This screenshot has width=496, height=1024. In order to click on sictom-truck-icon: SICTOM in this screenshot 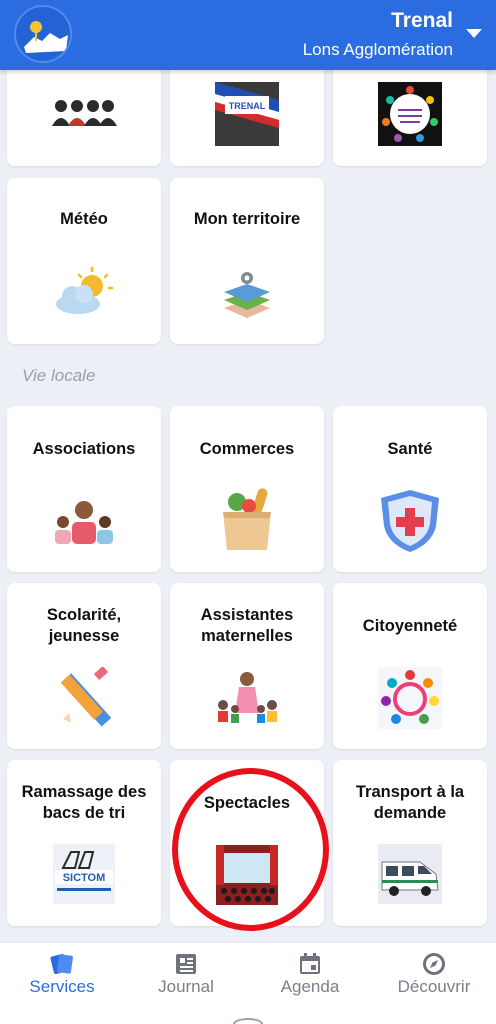, I will do `click(84, 874)`.